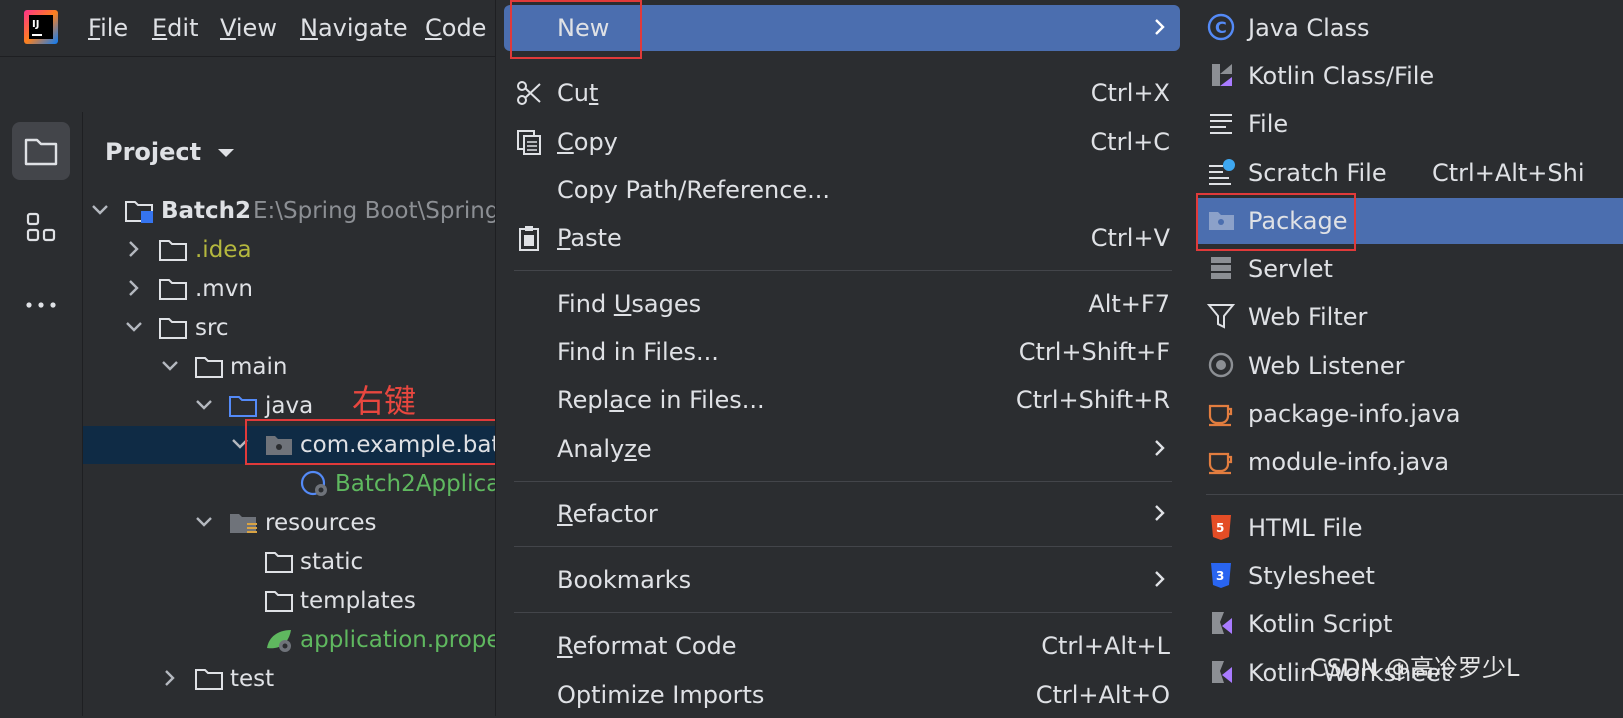  What do you see at coordinates (259, 367) in the screenshot?
I see `tree-item-label: main` at bounding box center [259, 367].